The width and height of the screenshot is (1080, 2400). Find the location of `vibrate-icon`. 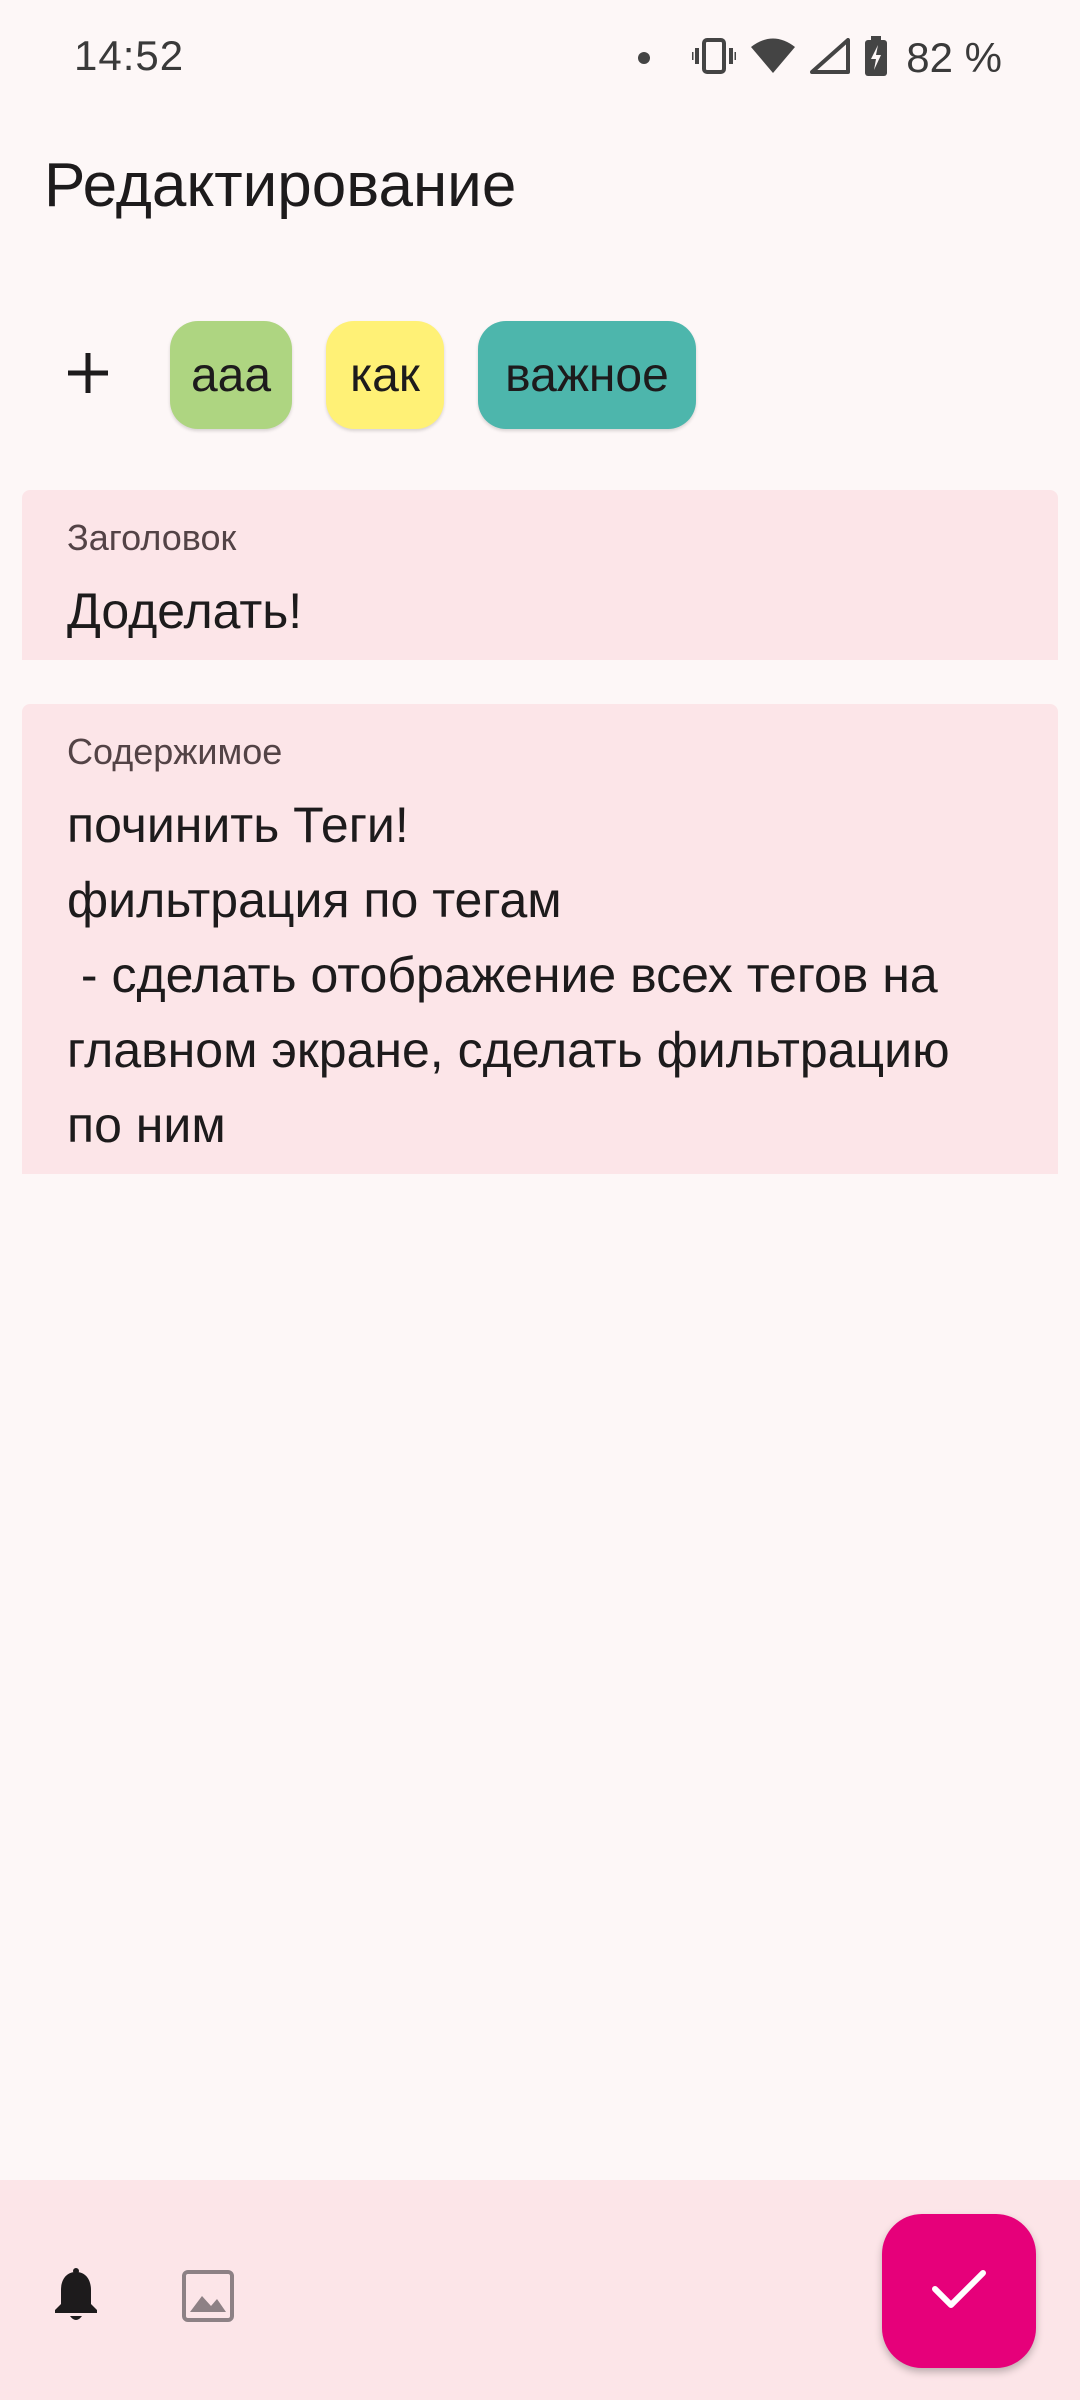

vibrate-icon is located at coordinates (714, 58).